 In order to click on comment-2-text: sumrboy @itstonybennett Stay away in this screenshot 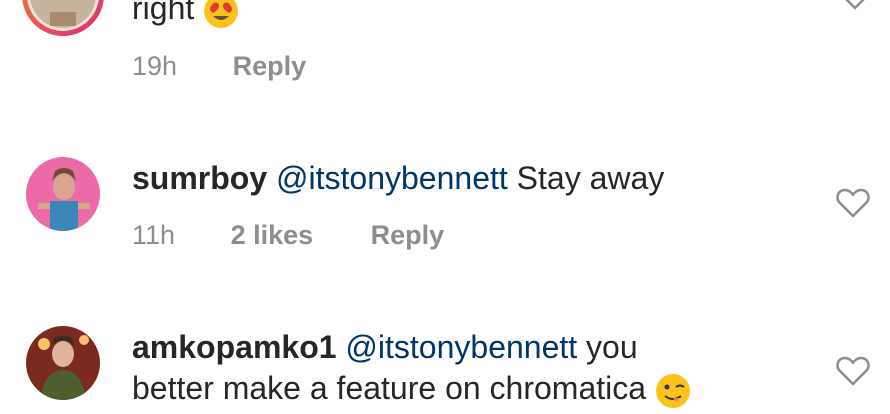, I will do `click(398, 178)`.